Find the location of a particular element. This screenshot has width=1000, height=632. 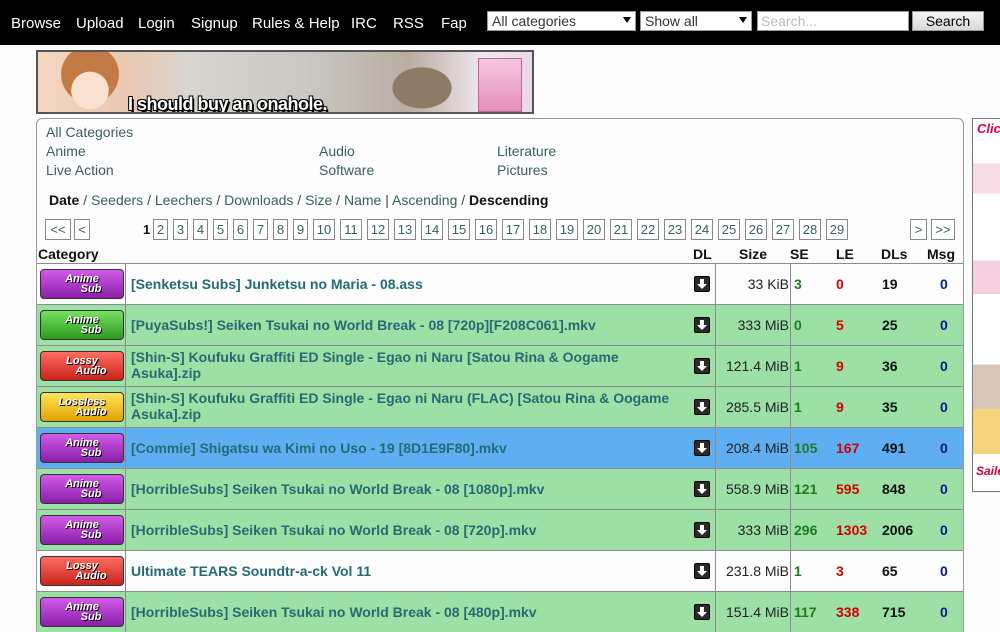

page-number-button: 29 is located at coordinates (837, 229).